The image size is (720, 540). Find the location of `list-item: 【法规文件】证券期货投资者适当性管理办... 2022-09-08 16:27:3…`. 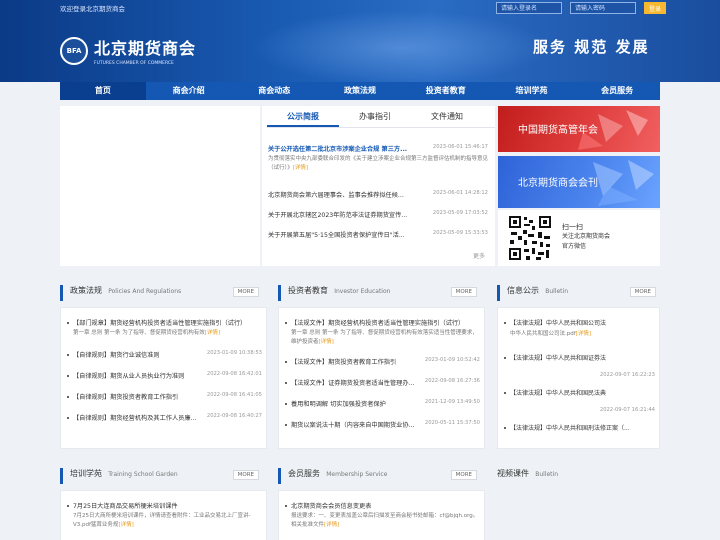

list-item: 【法规文件】证券期货投资者适当性管理办... 2022-09-08 16:27:3… is located at coordinates (381, 382).